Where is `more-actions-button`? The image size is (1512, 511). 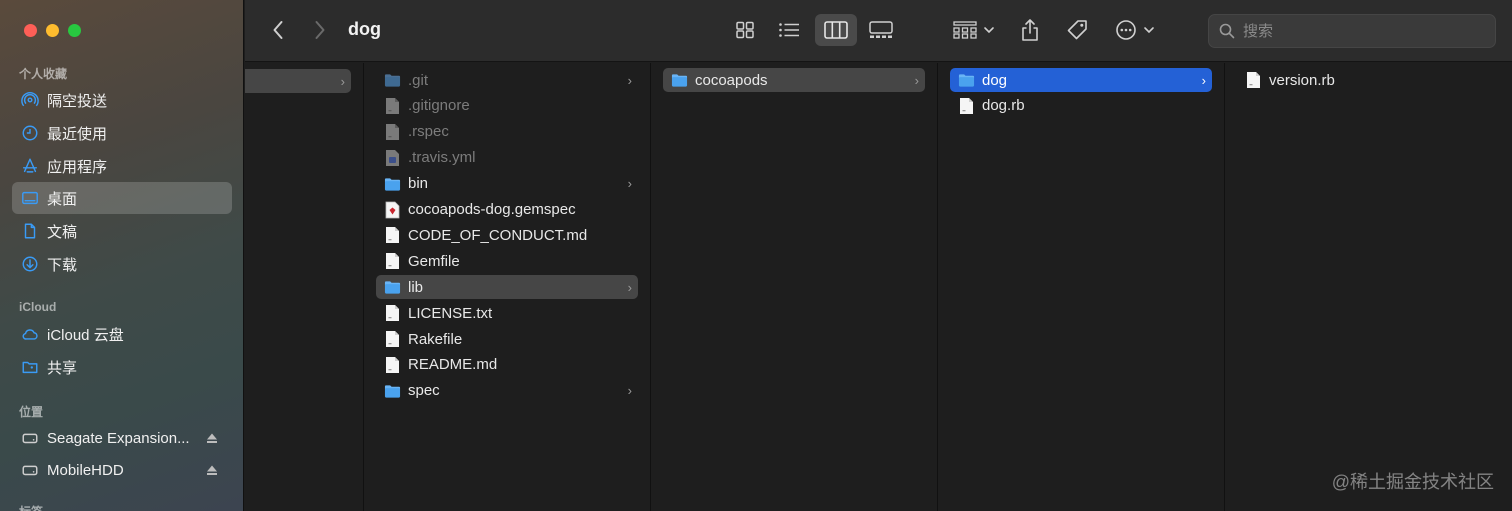 more-actions-button is located at coordinates (1135, 30).